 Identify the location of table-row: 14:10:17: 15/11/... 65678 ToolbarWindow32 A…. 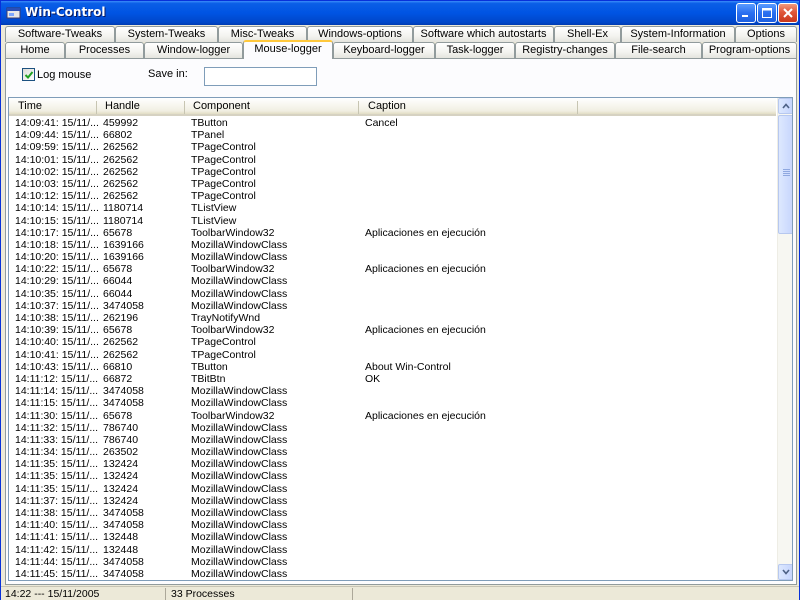
(392, 233).